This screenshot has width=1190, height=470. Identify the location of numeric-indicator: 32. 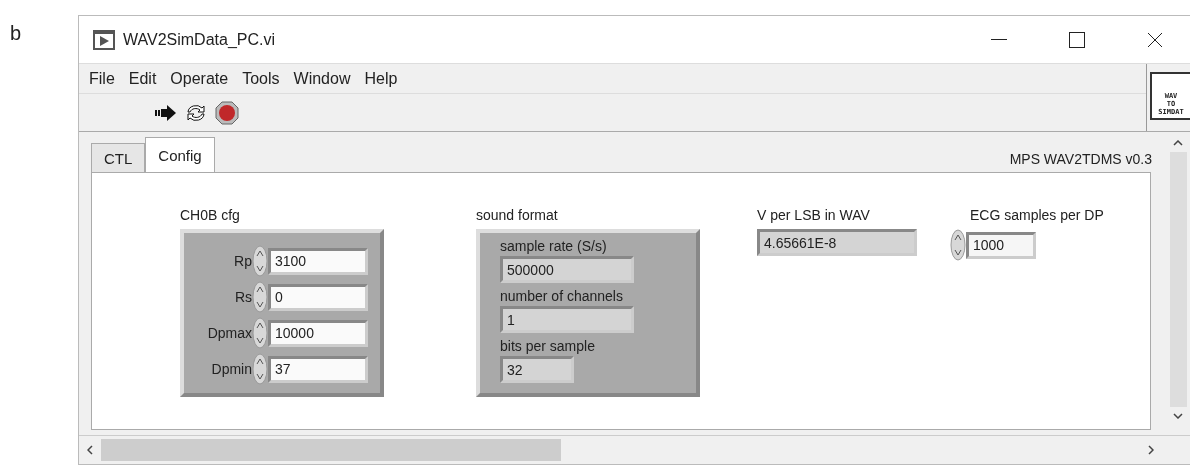
(537, 369).